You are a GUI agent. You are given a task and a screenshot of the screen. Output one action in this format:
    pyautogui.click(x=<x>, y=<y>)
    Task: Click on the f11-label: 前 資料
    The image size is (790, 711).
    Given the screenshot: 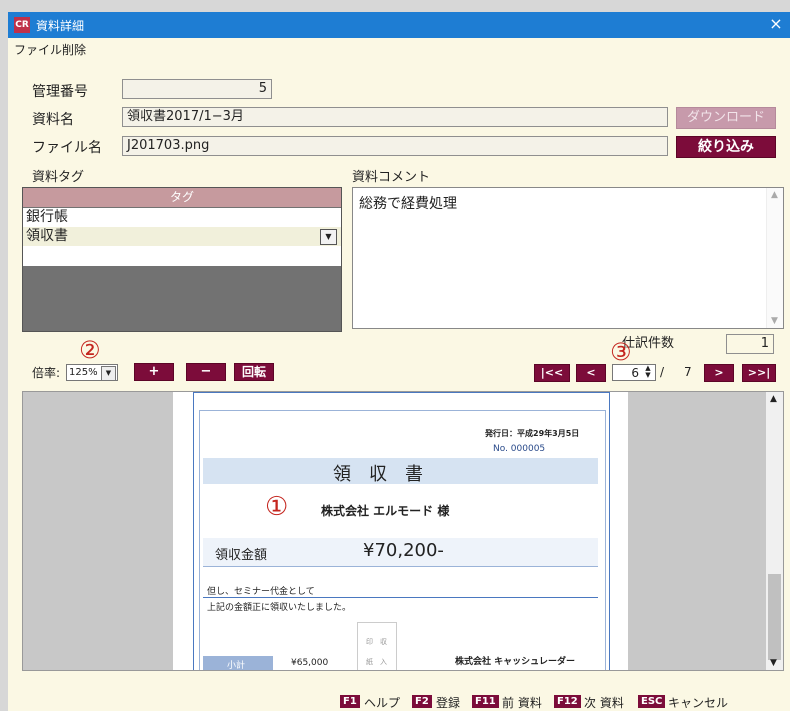 What is the action you would take?
    pyautogui.click(x=522, y=703)
    